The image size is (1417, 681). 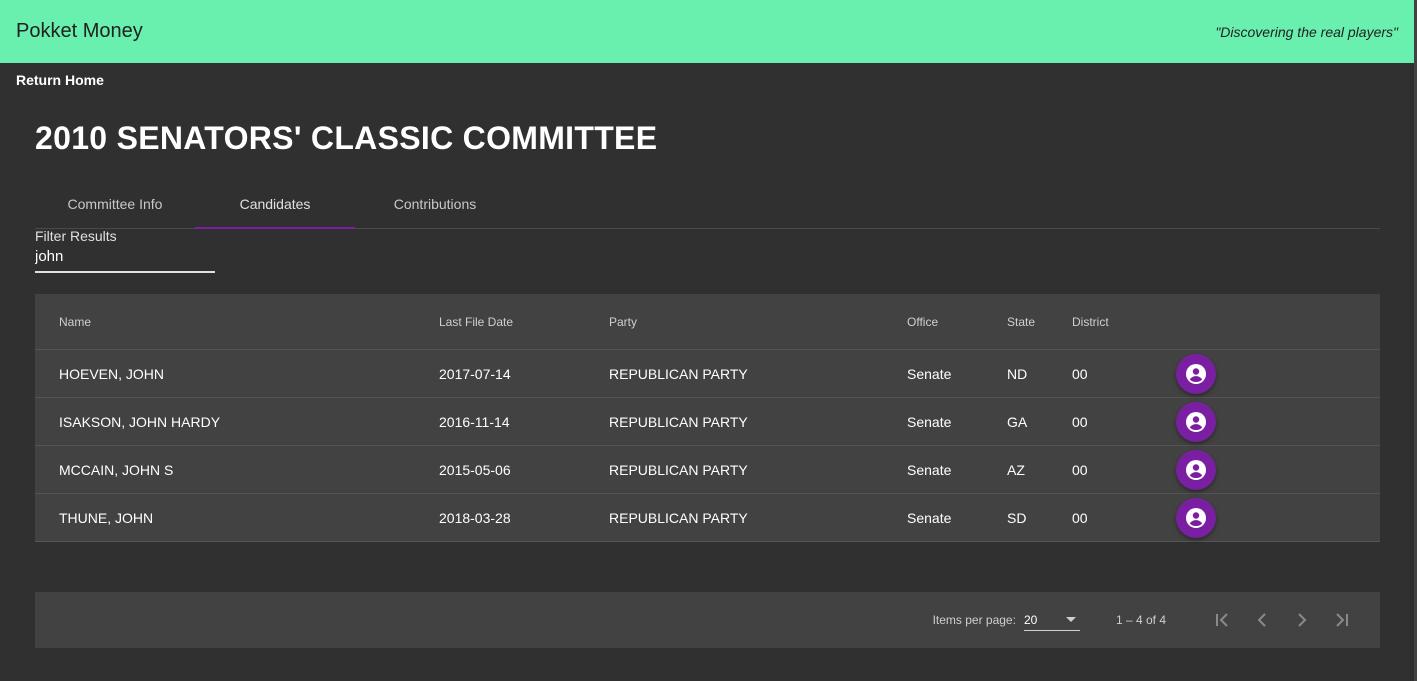 I want to click on page-title: 2010 SENATORS' CLASSIC COMMITTEE, so click(x=346, y=138).